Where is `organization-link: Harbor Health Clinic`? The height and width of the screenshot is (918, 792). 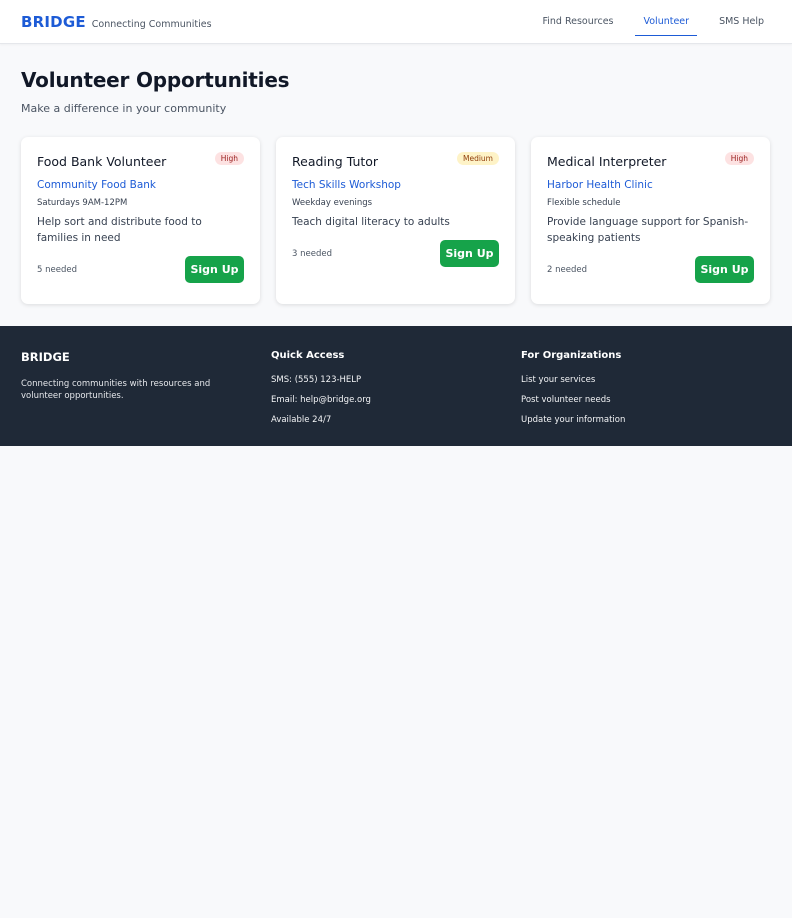
organization-link: Harbor Health Clinic is located at coordinates (650, 185).